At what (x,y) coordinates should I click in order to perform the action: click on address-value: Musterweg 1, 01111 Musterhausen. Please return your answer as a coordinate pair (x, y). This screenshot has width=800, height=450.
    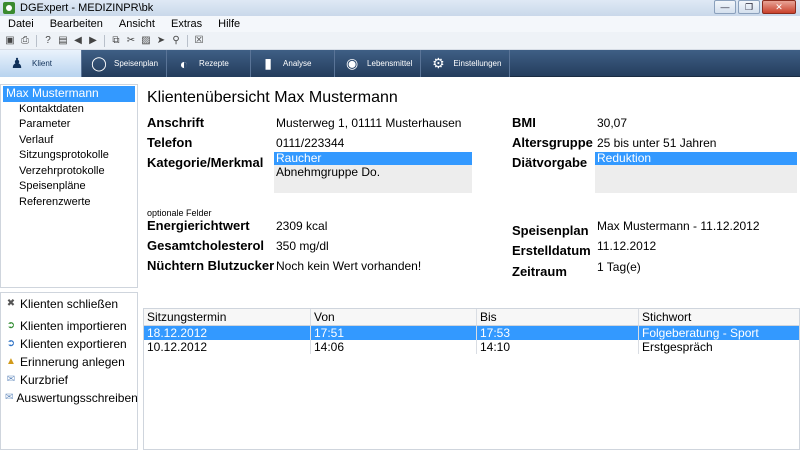
    Looking at the image, I should click on (369, 123).